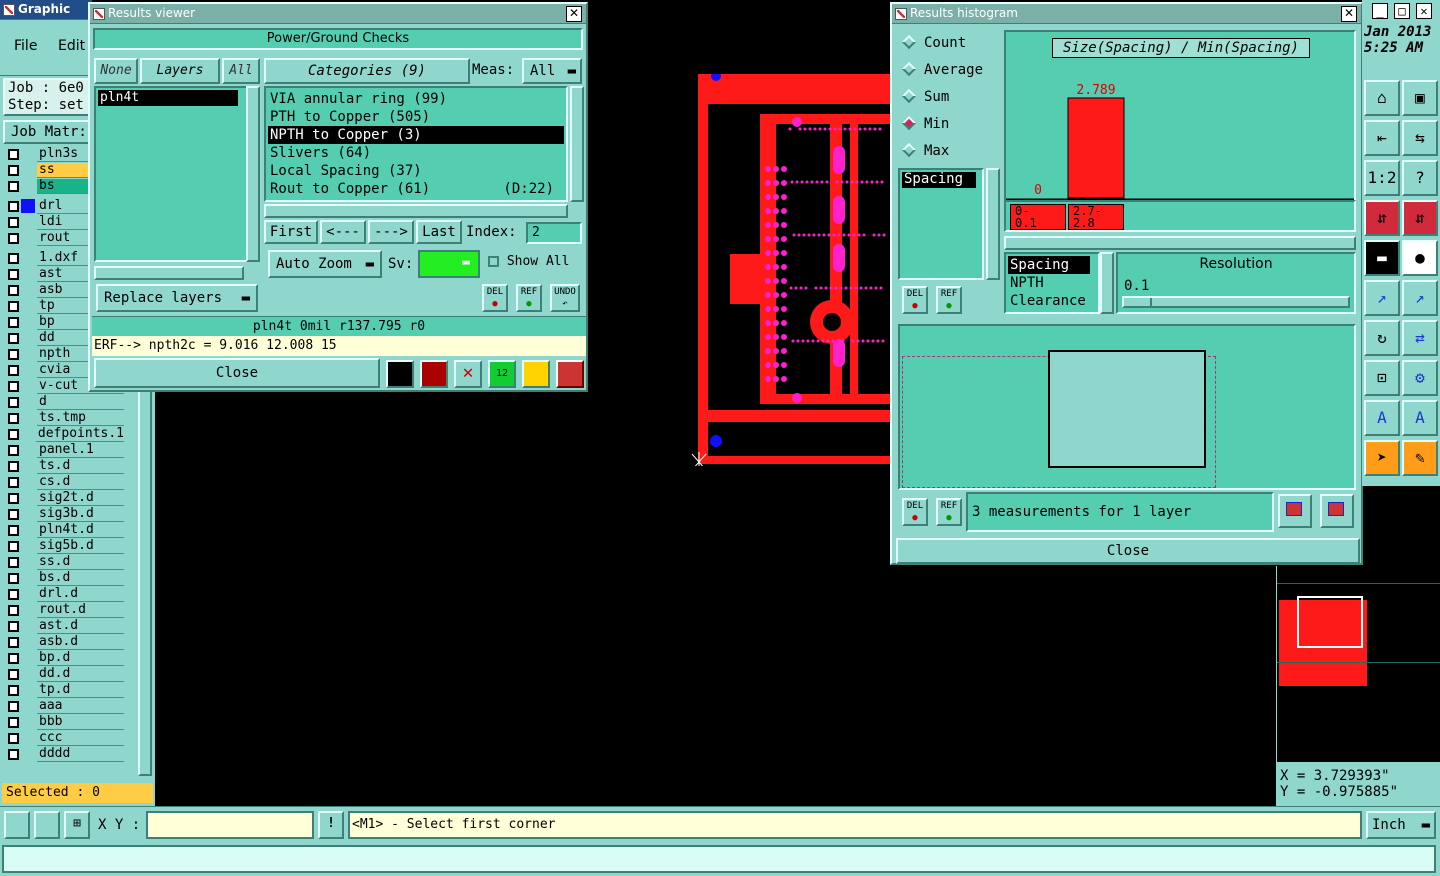 The image size is (1440, 876). I want to click on layer-row: ss.d, so click(65, 562).